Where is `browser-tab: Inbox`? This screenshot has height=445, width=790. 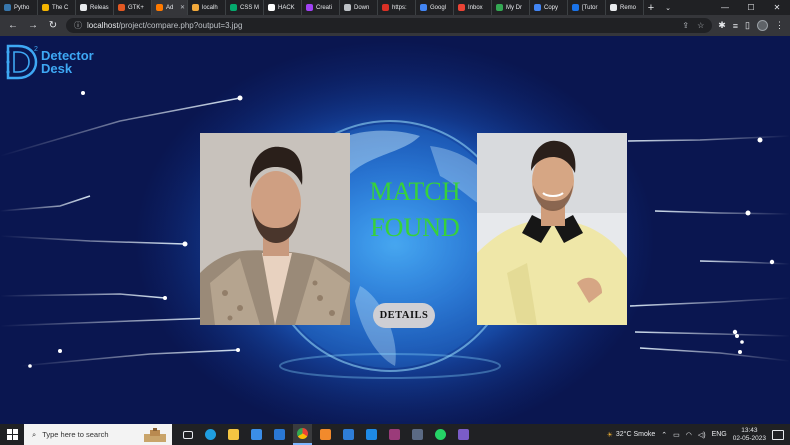
browser-tab: Inbox is located at coordinates (473, 7).